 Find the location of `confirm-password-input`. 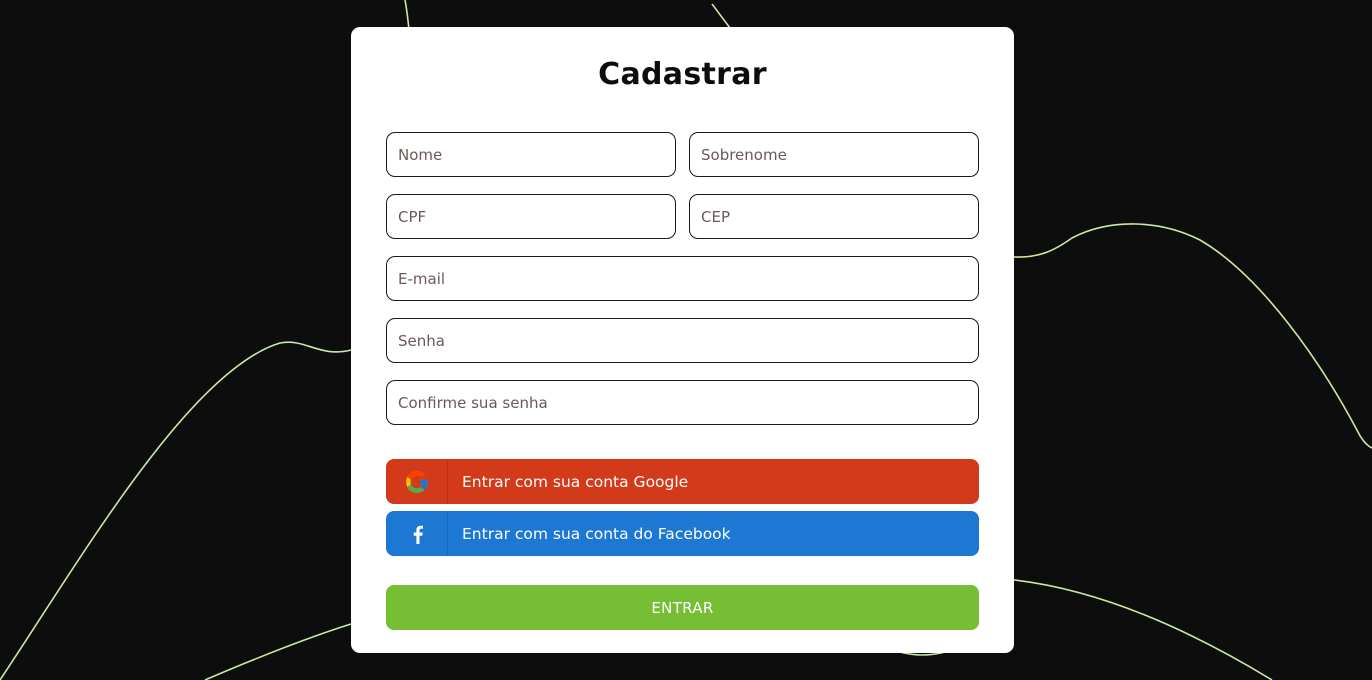

confirm-password-input is located at coordinates (682, 402).